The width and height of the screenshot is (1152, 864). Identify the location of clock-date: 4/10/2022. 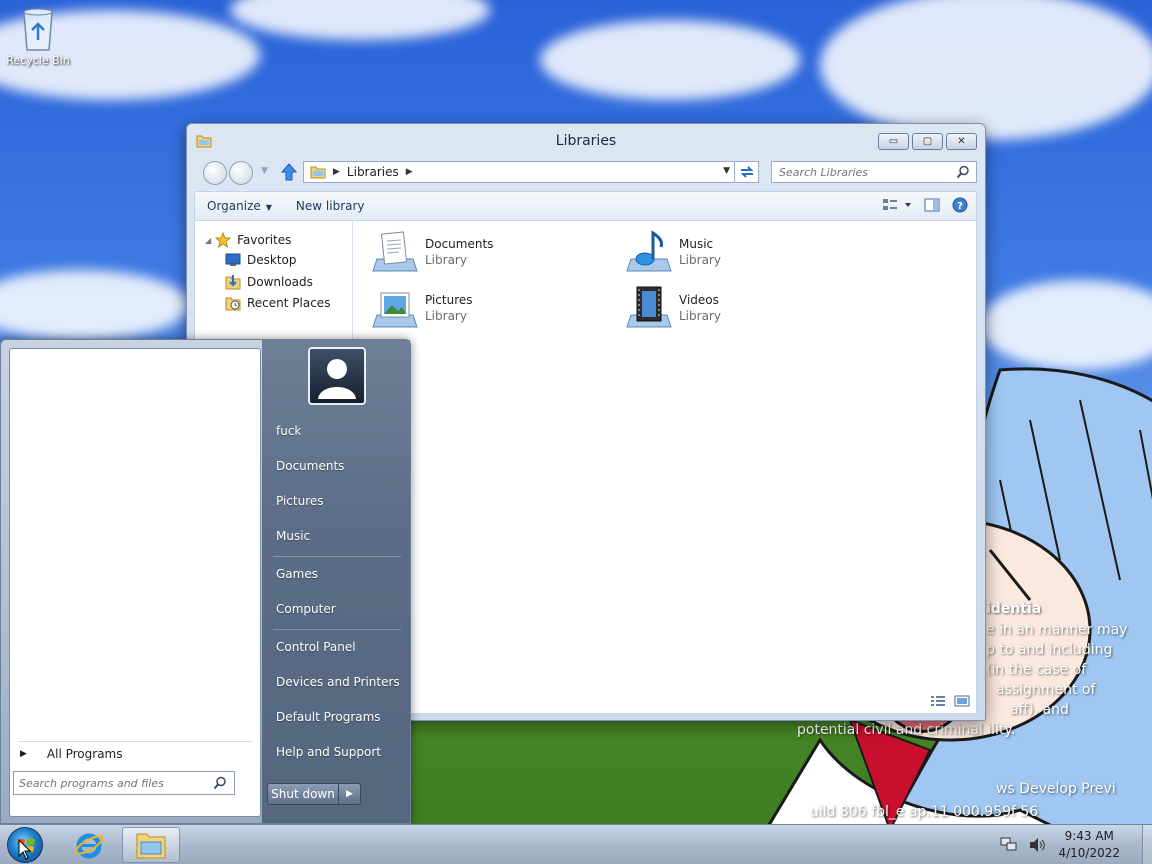
(1089, 853).